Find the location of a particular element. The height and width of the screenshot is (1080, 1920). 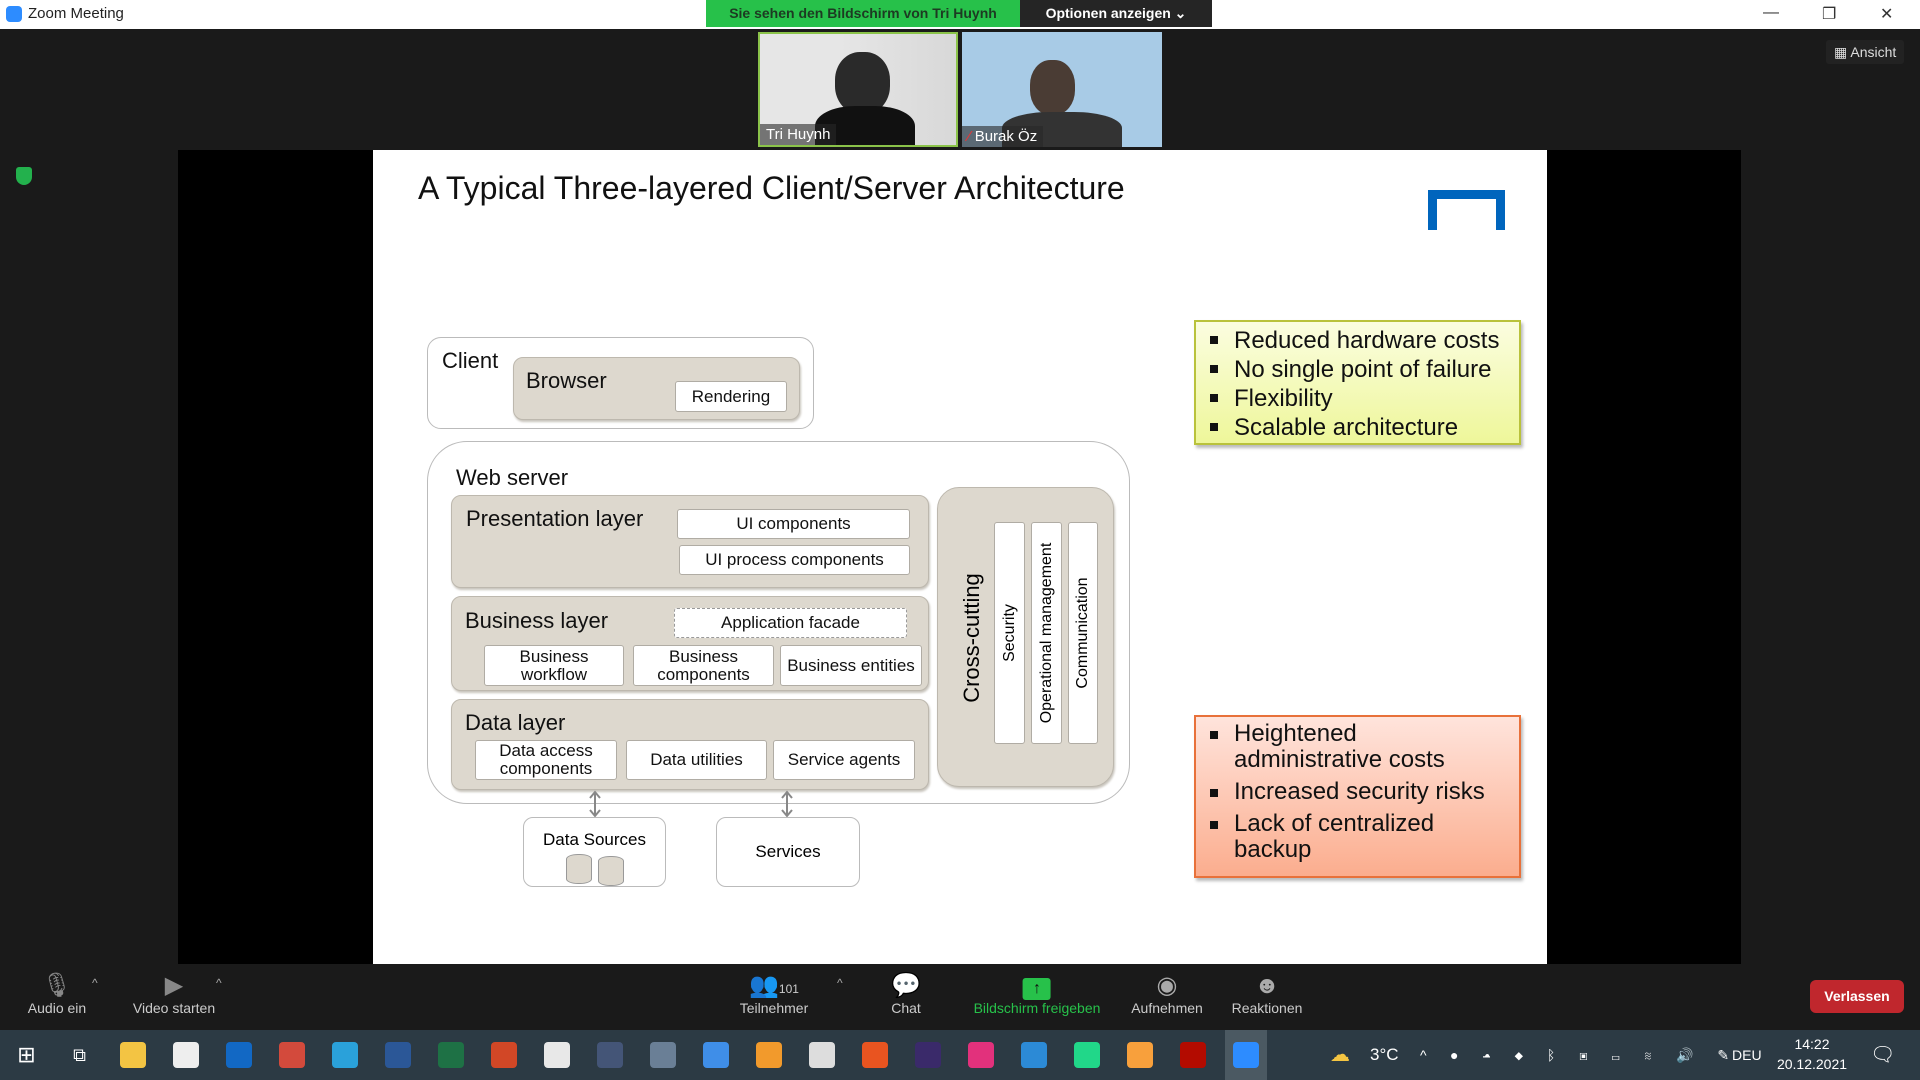

clock-time: 14:22 is located at coordinates (1812, 1044).